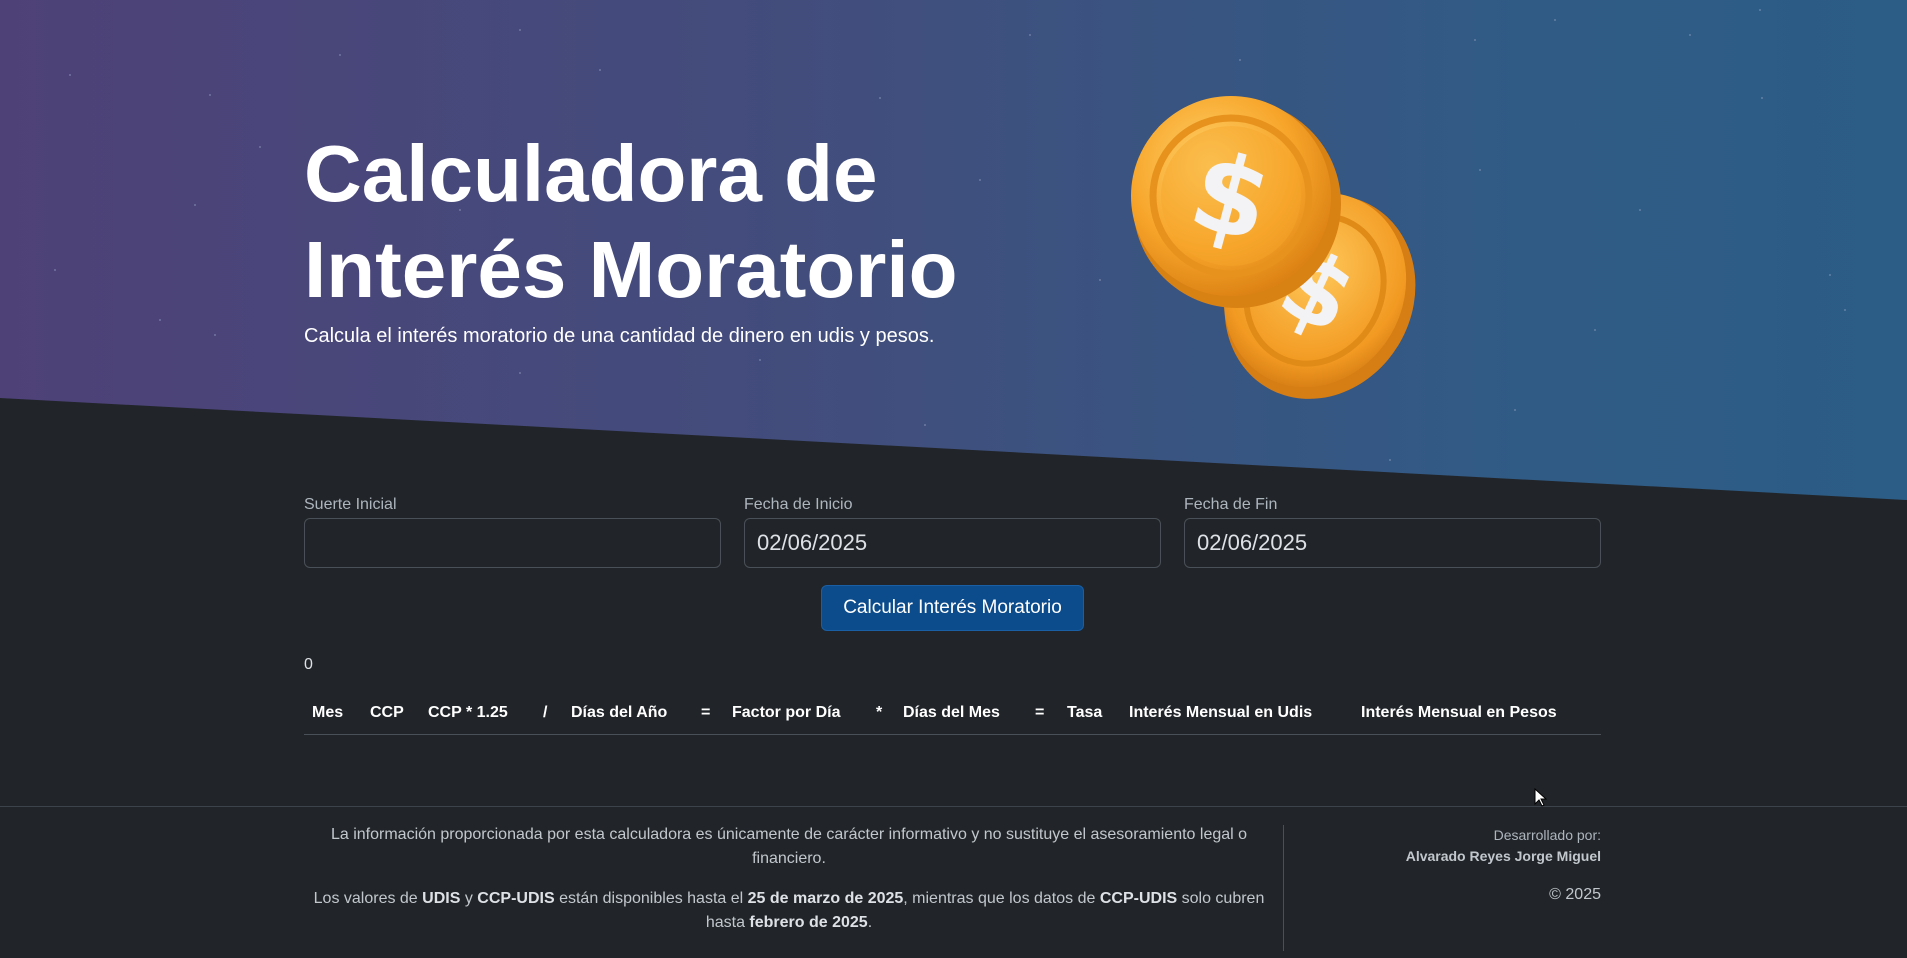  Describe the element at coordinates (1085, 712) in the screenshot. I see `col-header-tasa: Tasa` at that location.